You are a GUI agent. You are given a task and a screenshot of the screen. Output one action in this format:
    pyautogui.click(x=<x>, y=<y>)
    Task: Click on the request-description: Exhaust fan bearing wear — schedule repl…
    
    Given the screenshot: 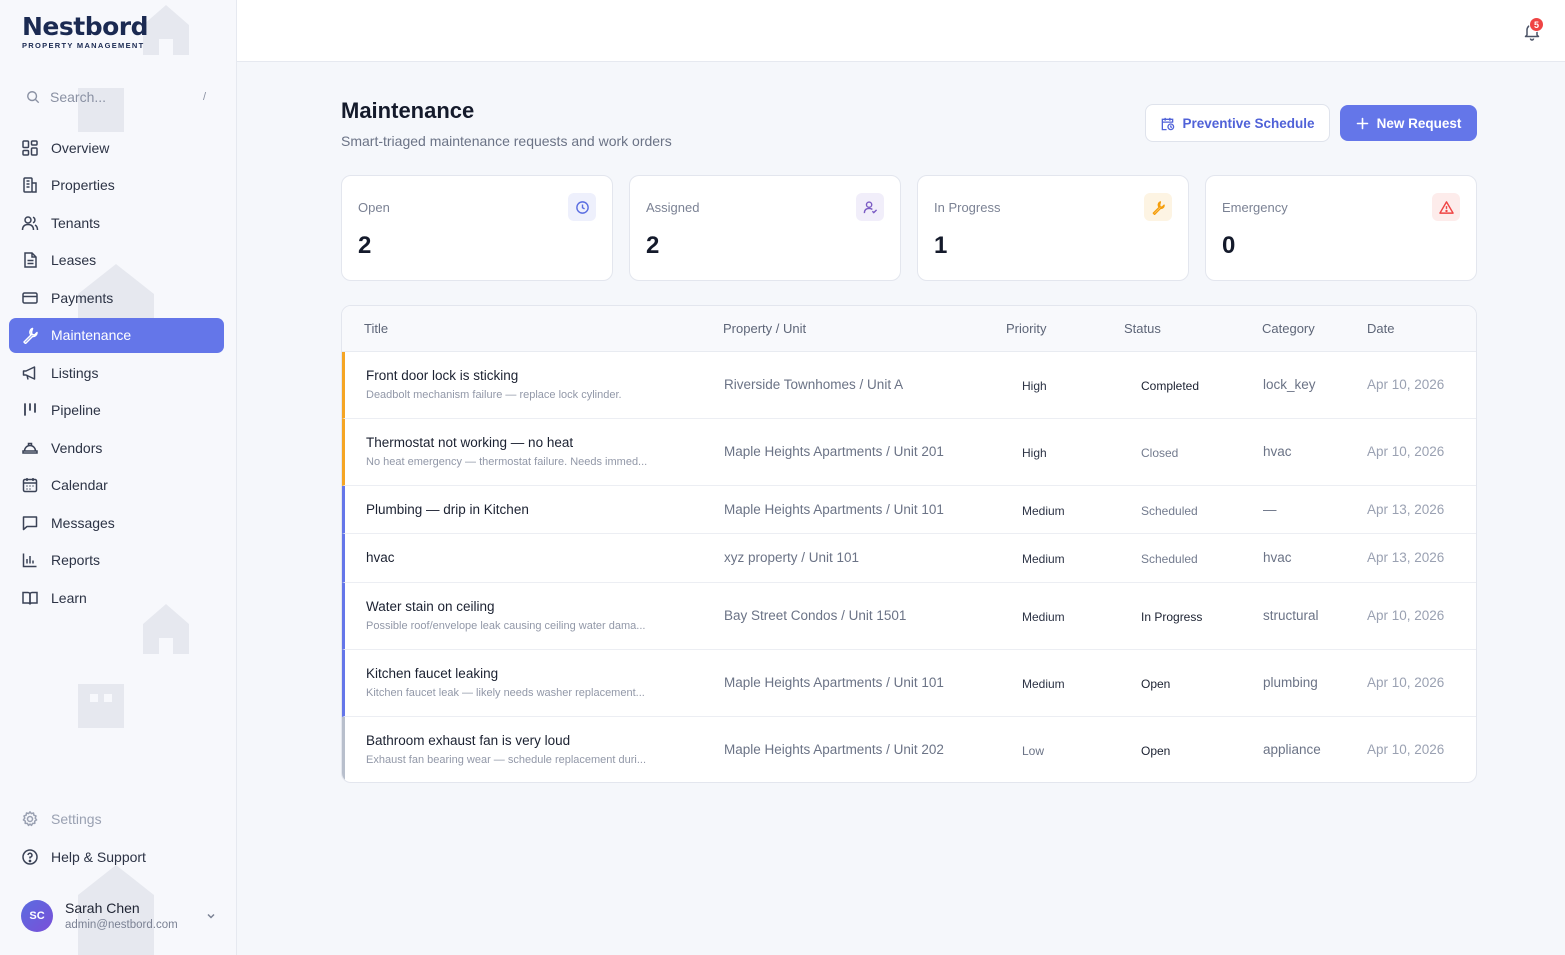 What is the action you would take?
    pyautogui.click(x=506, y=760)
    